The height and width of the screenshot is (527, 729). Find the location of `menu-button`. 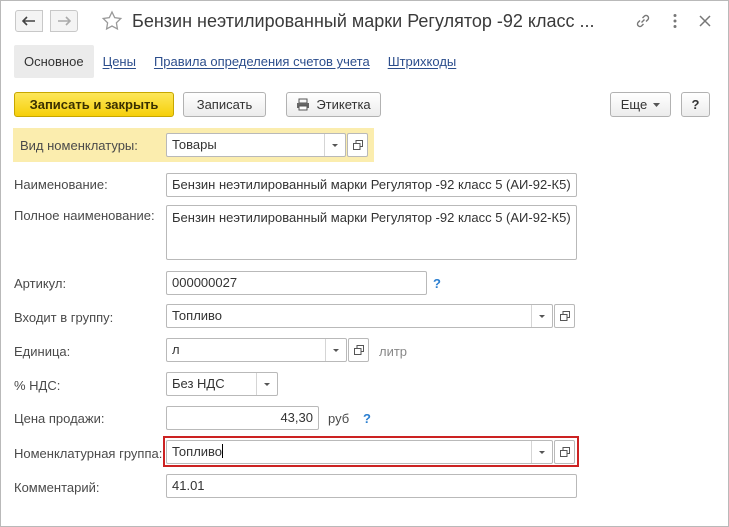

menu-button is located at coordinates (675, 21).